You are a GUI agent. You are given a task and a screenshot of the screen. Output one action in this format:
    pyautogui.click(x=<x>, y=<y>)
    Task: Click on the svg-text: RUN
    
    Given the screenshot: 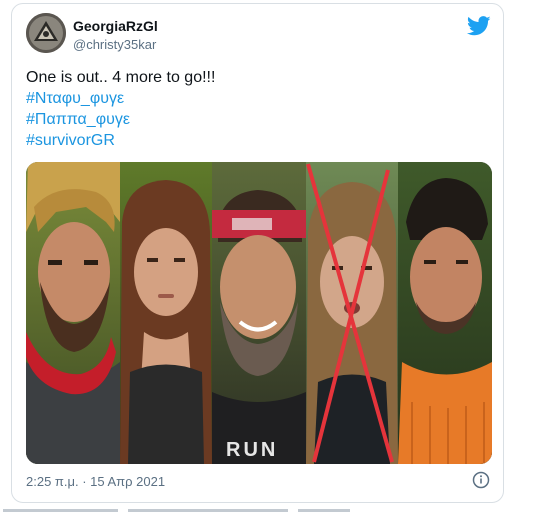 What is the action you would take?
    pyautogui.click(x=252, y=450)
    